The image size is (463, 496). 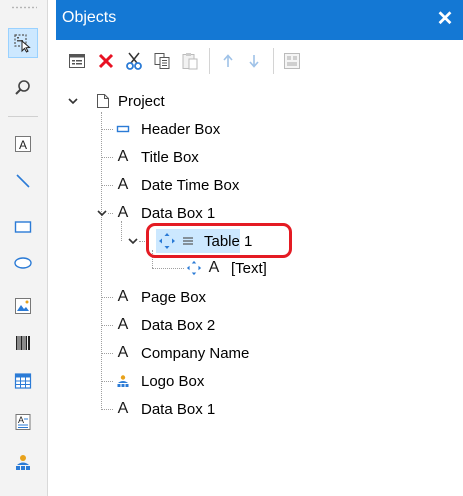 I want to click on header-box-icon, so click(x=123, y=129).